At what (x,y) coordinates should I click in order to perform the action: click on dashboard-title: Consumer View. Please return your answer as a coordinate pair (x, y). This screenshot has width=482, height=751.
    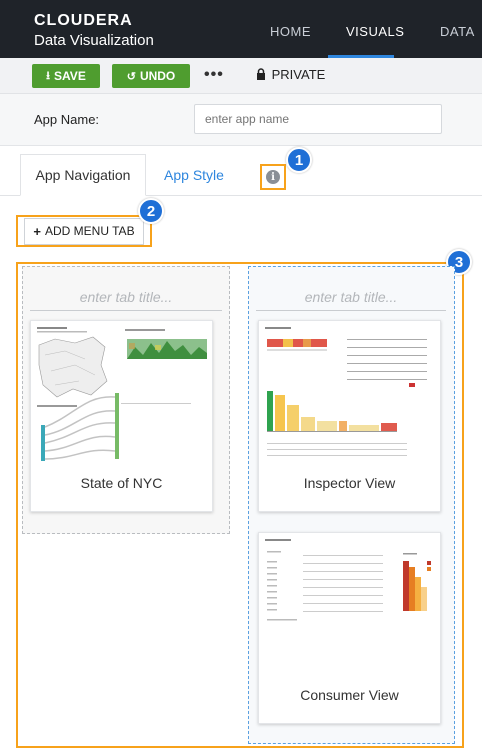
    Looking at the image, I should click on (349, 695).